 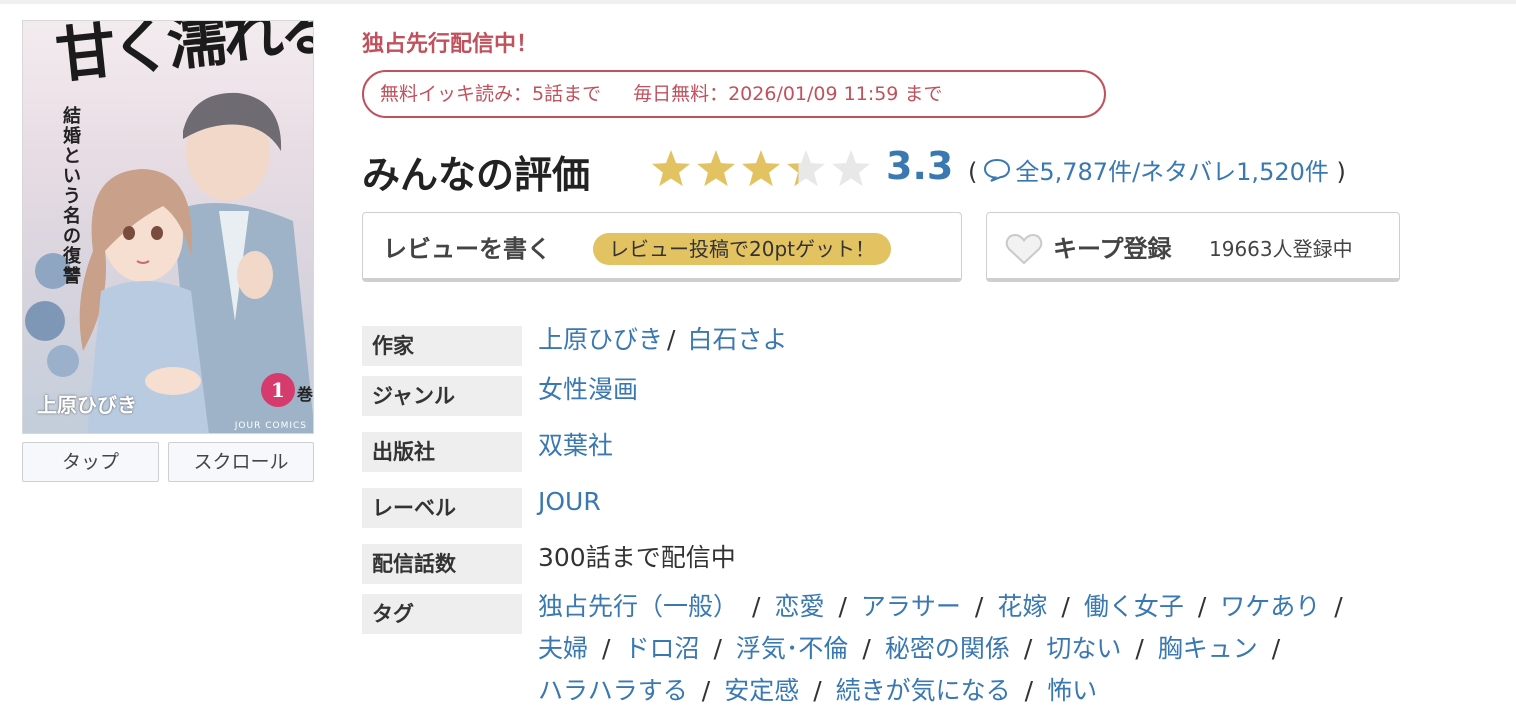 I want to click on keep-label: キープ登録, so click(x=1112, y=249).